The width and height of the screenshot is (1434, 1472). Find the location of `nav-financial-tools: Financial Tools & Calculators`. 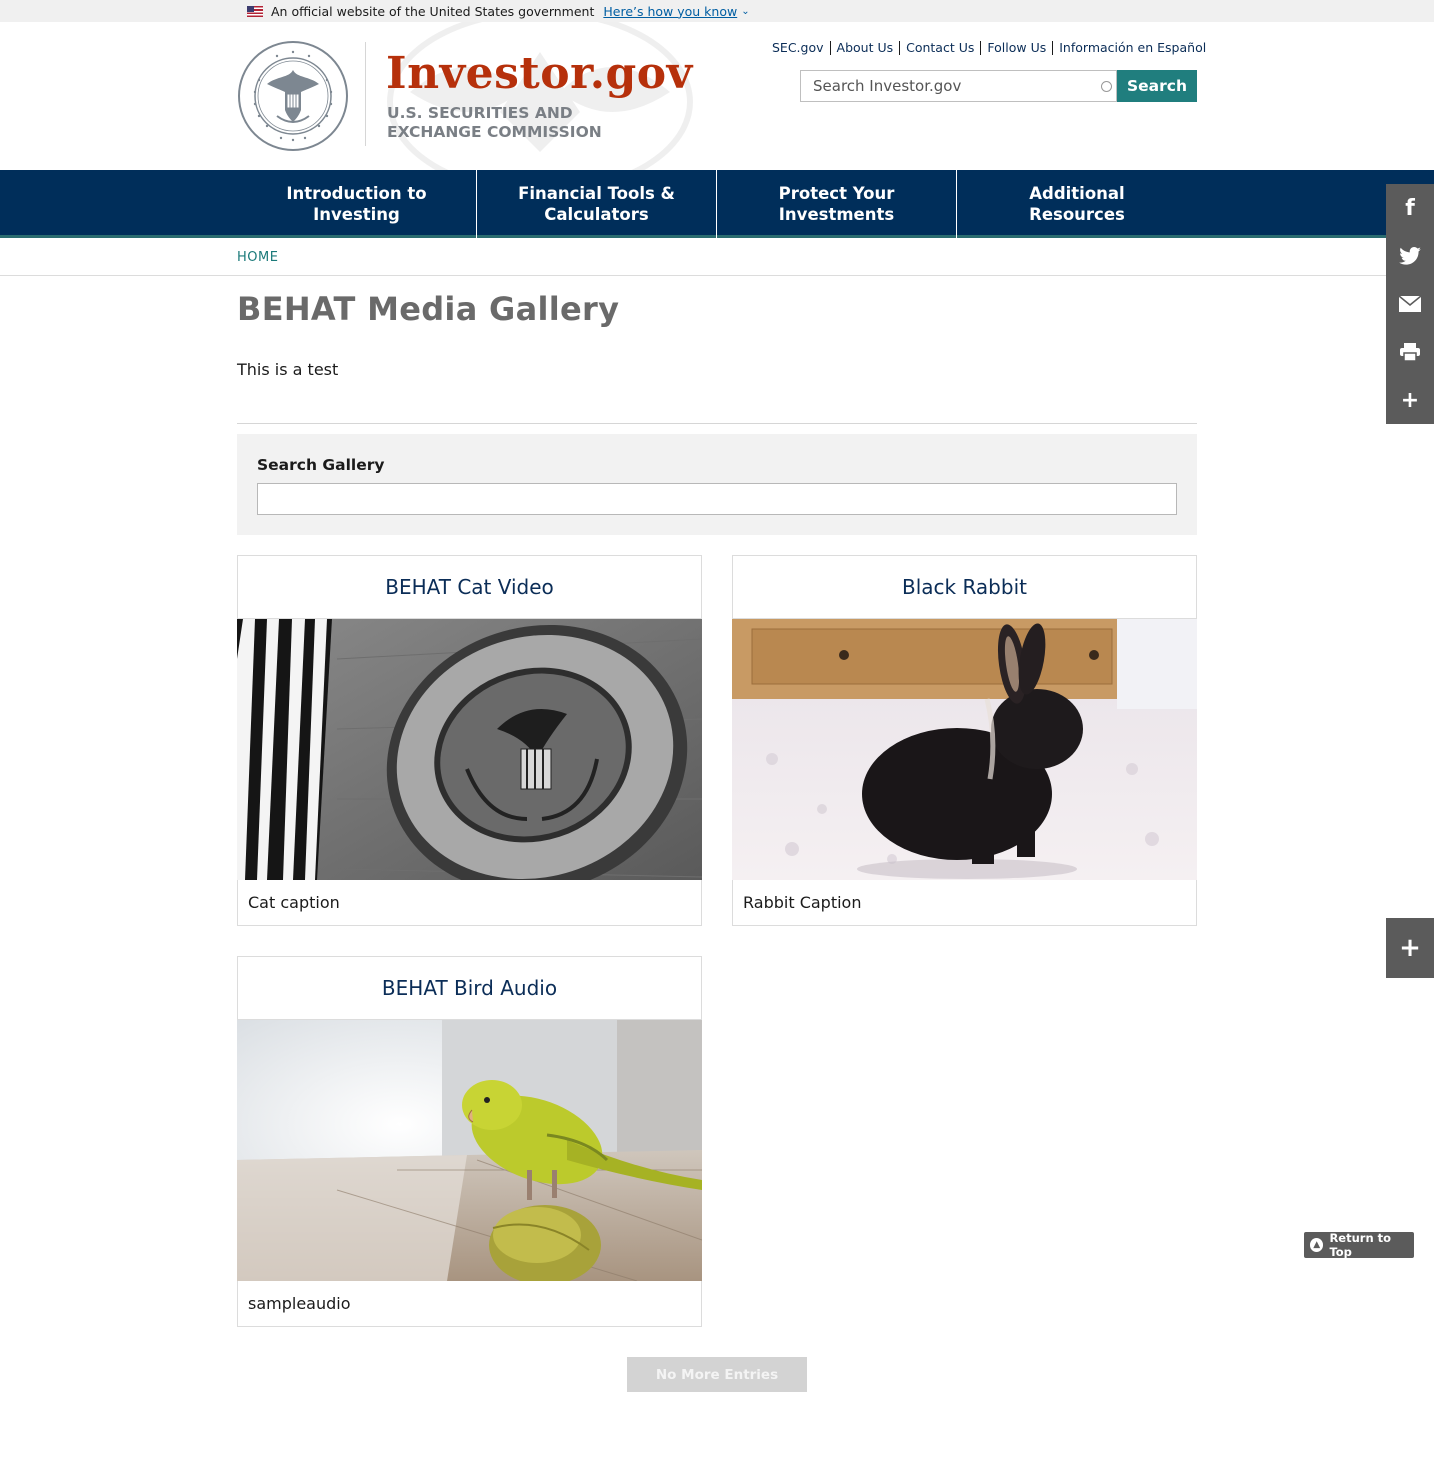

nav-financial-tools: Financial Tools & Calculators is located at coordinates (597, 204).